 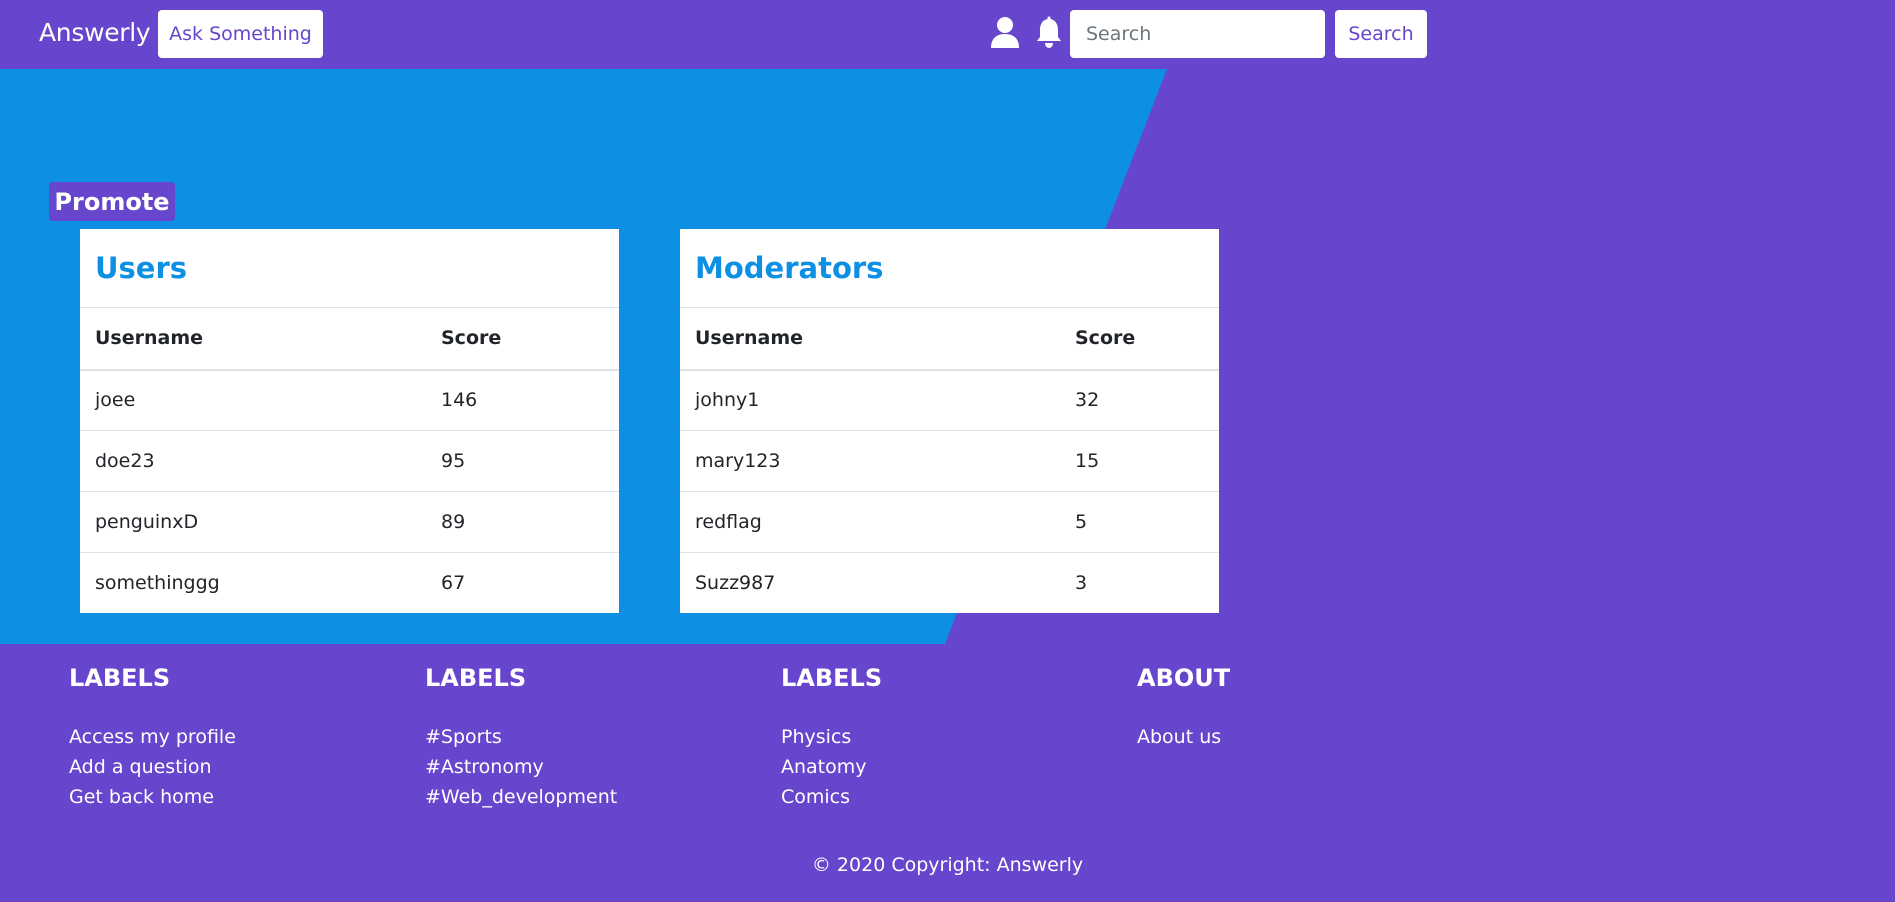 I want to click on table-row: joee 146, so click(x=349, y=400).